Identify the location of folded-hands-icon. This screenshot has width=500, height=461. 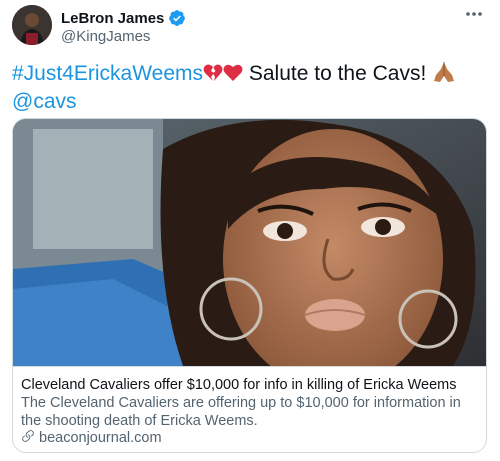
(444, 72).